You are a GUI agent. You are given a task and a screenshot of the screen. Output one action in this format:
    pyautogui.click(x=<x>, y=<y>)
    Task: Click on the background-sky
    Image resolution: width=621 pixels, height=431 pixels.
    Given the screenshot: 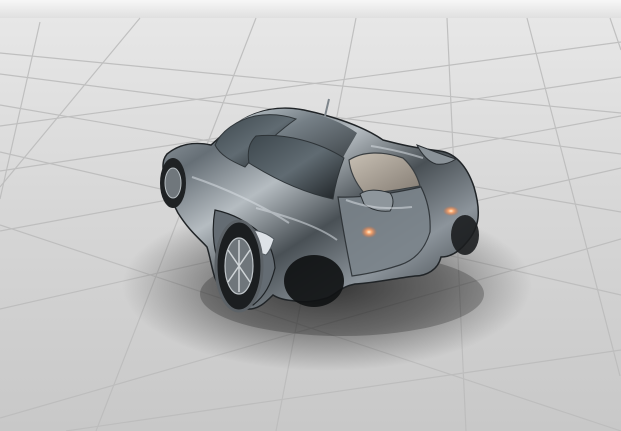 What is the action you would take?
    pyautogui.click(x=310, y=10)
    